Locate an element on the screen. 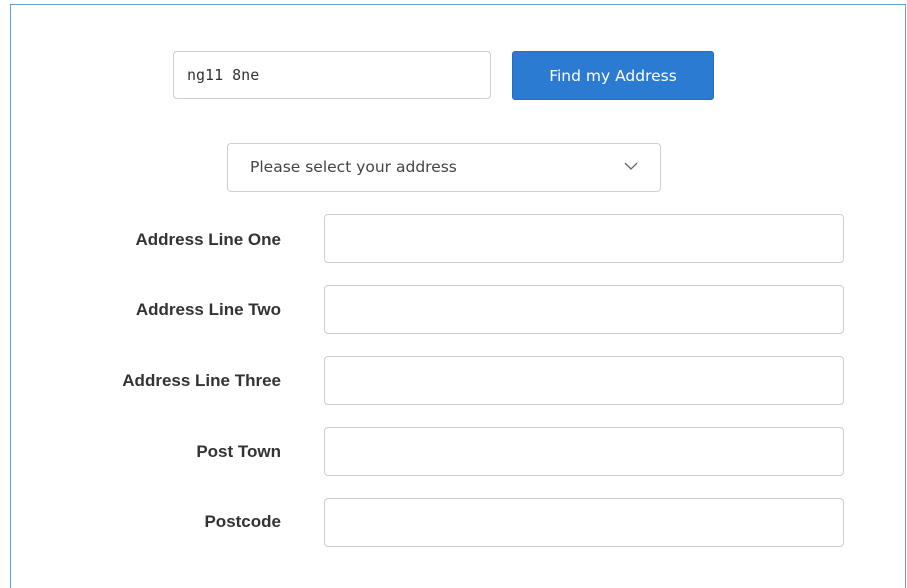 The height and width of the screenshot is (588, 907). find-address-button: Find my Address is located at coordinates (613, 75).